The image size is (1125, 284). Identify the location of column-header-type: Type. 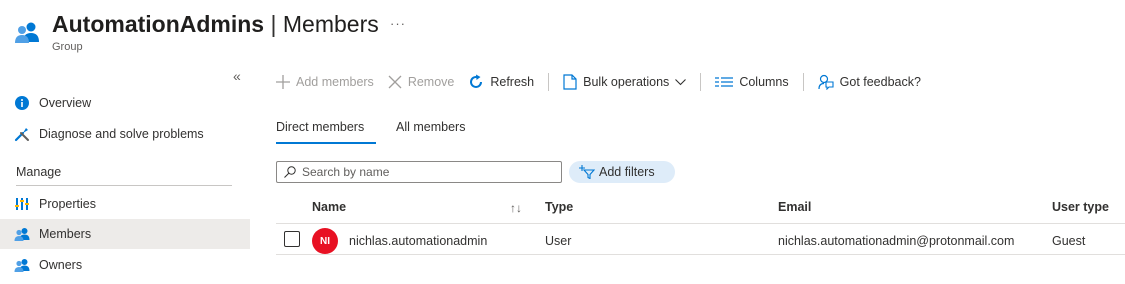
(559, 207).